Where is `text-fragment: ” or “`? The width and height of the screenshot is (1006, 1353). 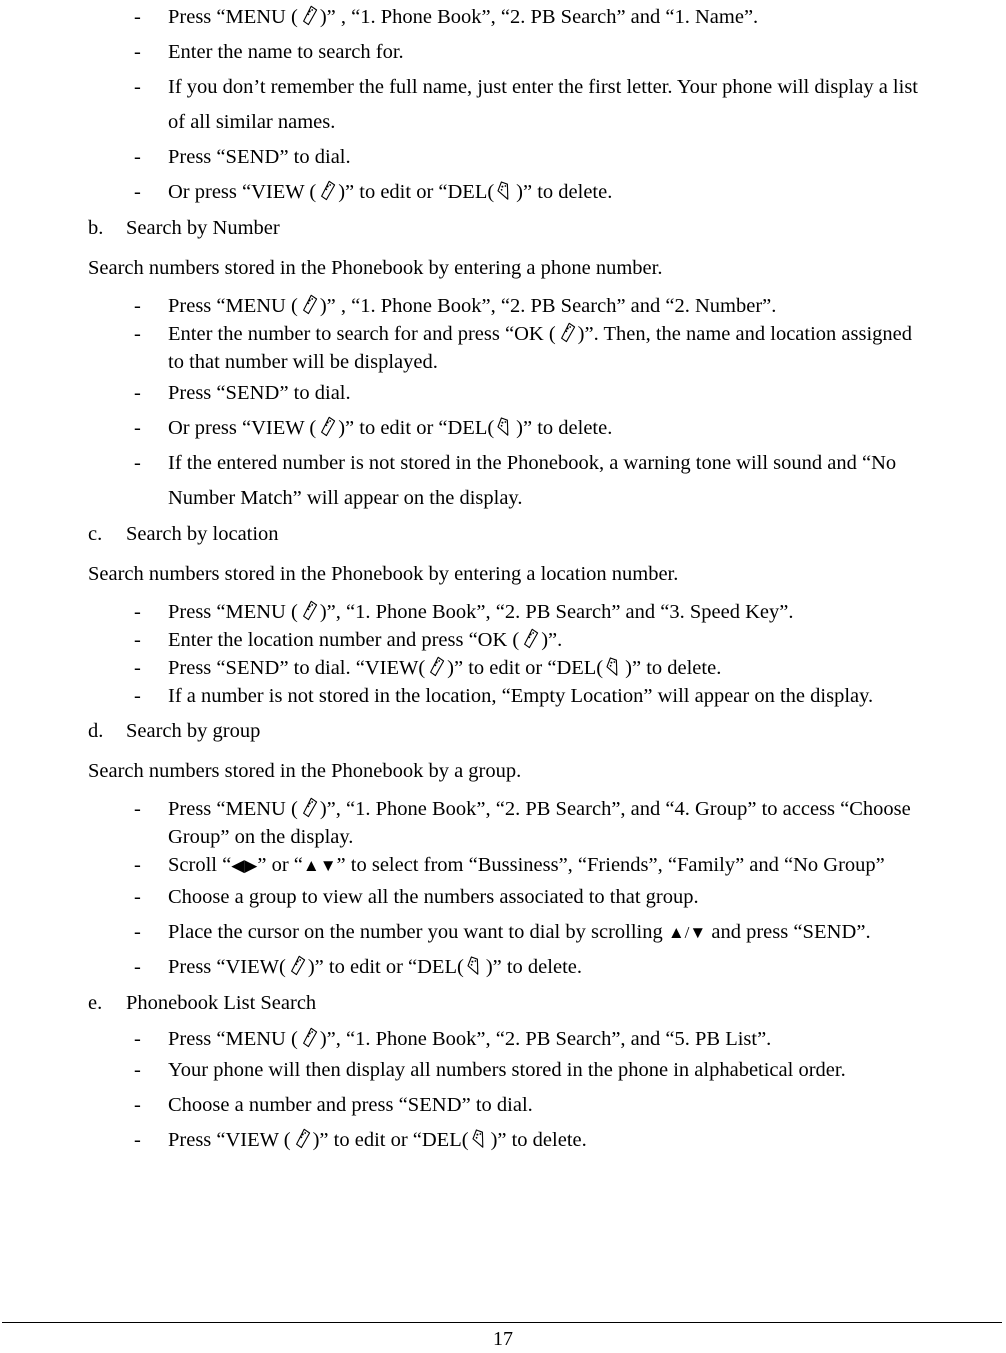 text-fragment: ” or “ is located at coordinates (280, 865).